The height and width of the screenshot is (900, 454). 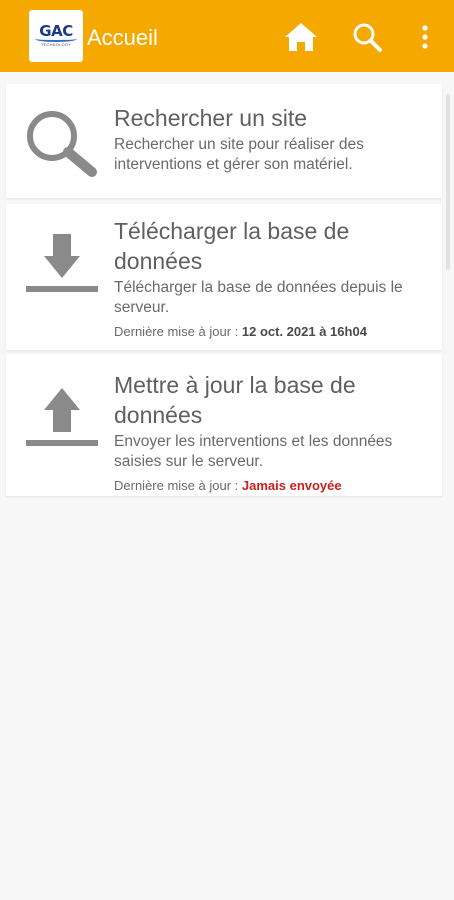 I want to click on download-icon, so click(x=62, y=266).